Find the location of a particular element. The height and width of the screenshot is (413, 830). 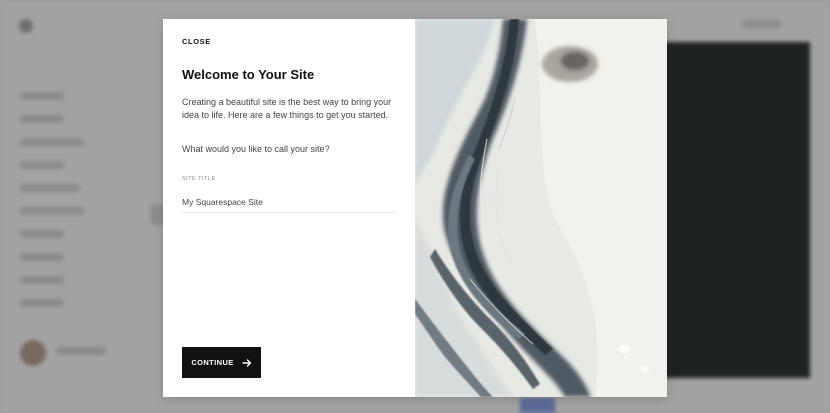

close-button: CLOSE is located at coordinates (196, 41).